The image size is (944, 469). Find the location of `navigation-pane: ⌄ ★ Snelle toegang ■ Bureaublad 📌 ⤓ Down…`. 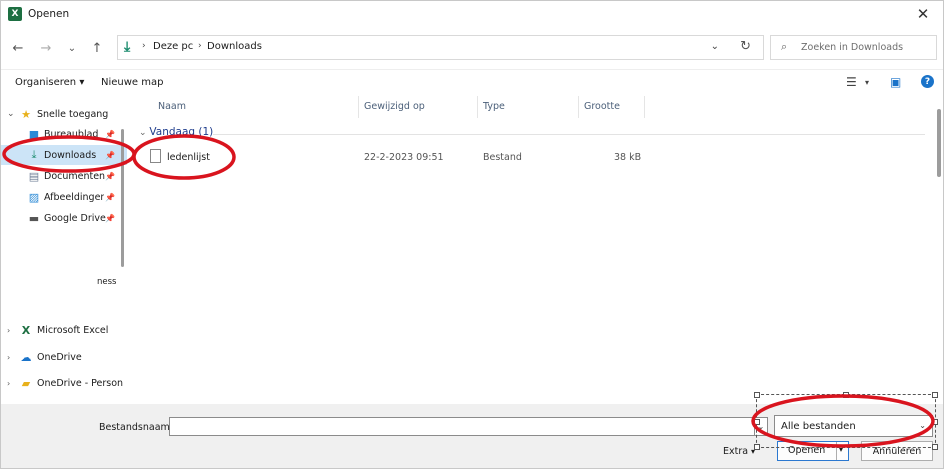

navigation-pane: ⌄ ★ Snelle toegang ■ Bureaublad 📌 ⤓ Down… is located at coordinates (65, 250).